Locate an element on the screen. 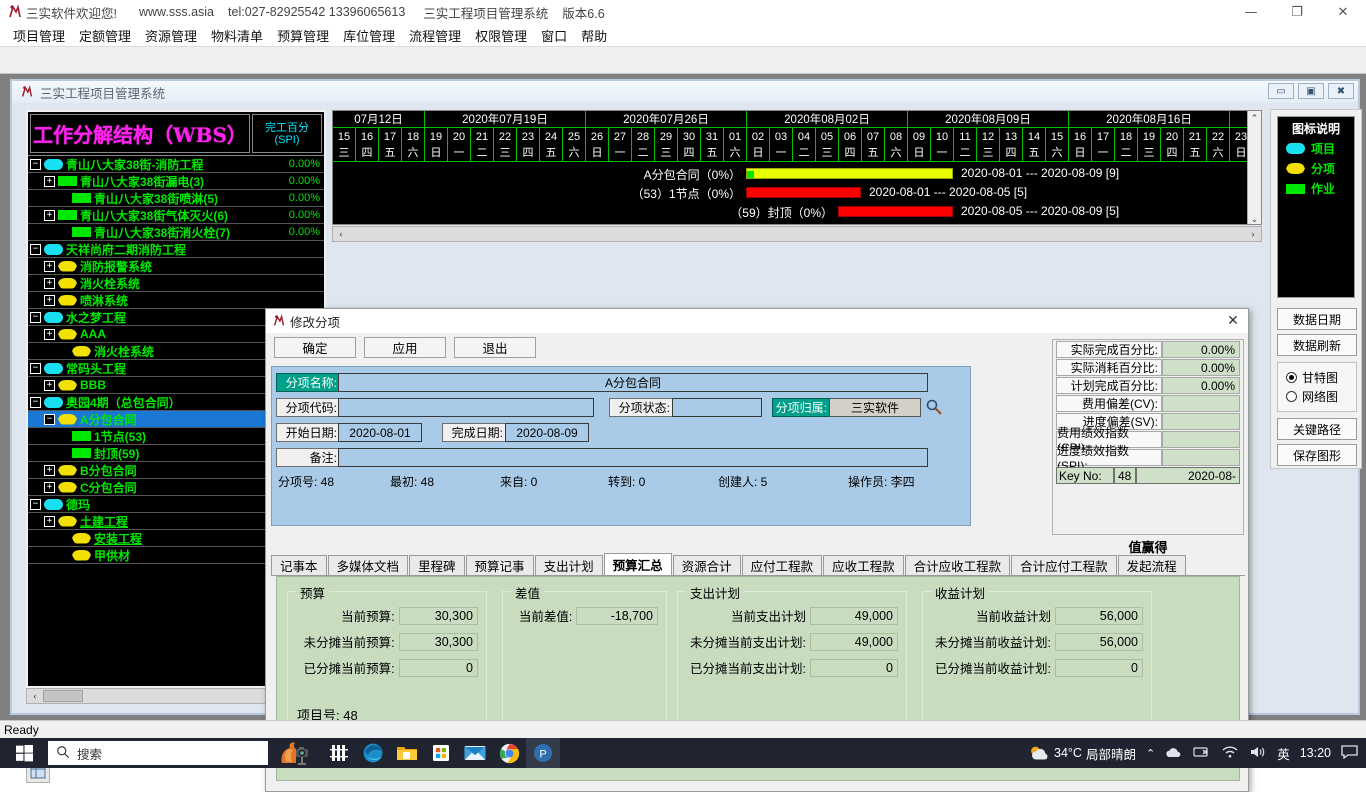 Image resolution: width=1366 pixels, height=792 pixels. network-warning-icon is located at coordinates (1202, 753).